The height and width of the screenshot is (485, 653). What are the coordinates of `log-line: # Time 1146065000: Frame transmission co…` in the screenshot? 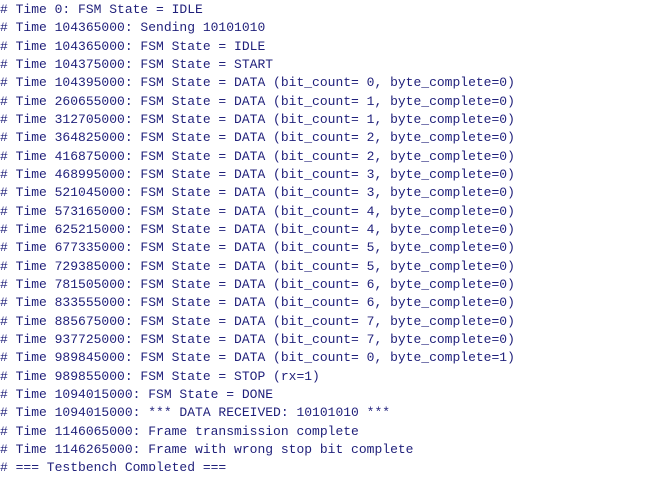 It's located at (179, 431).